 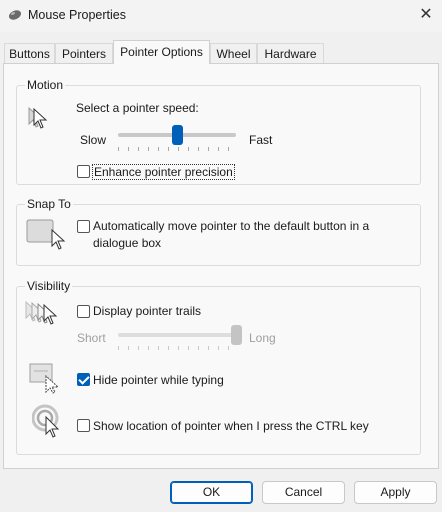 What do you see at coordinates (137, 108) in the screenshot?
I see `pointer-speed-label: Select a pointer speed:` at bounding box center [137, 108].